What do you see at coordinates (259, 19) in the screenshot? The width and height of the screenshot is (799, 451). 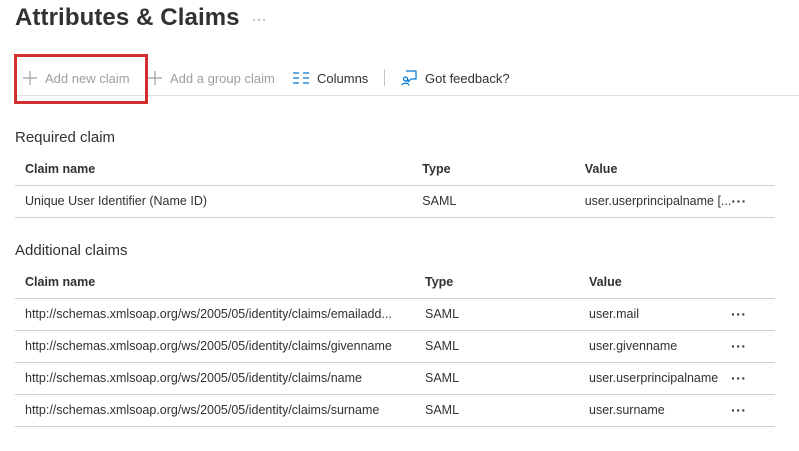 I see `page-more-button: ···` at bounding box center [259, 19].